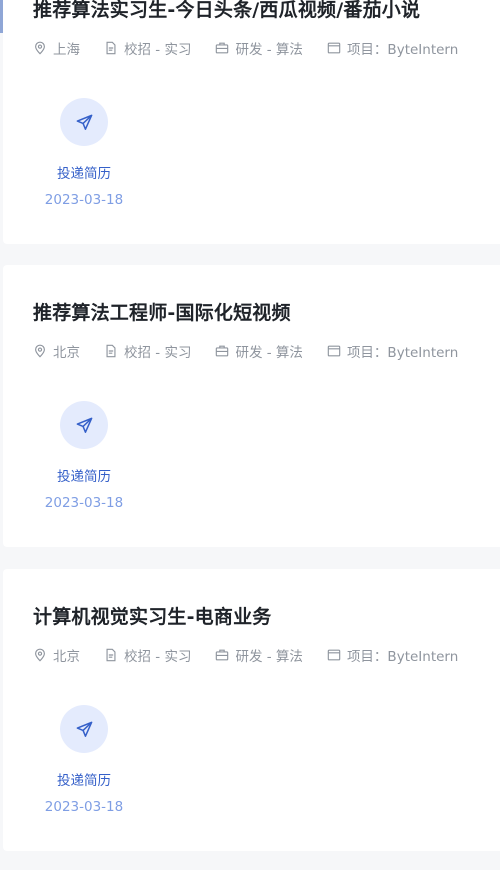  I want to click on job-title: 计算机视觉实习生-电商业务, so click(152, 615).